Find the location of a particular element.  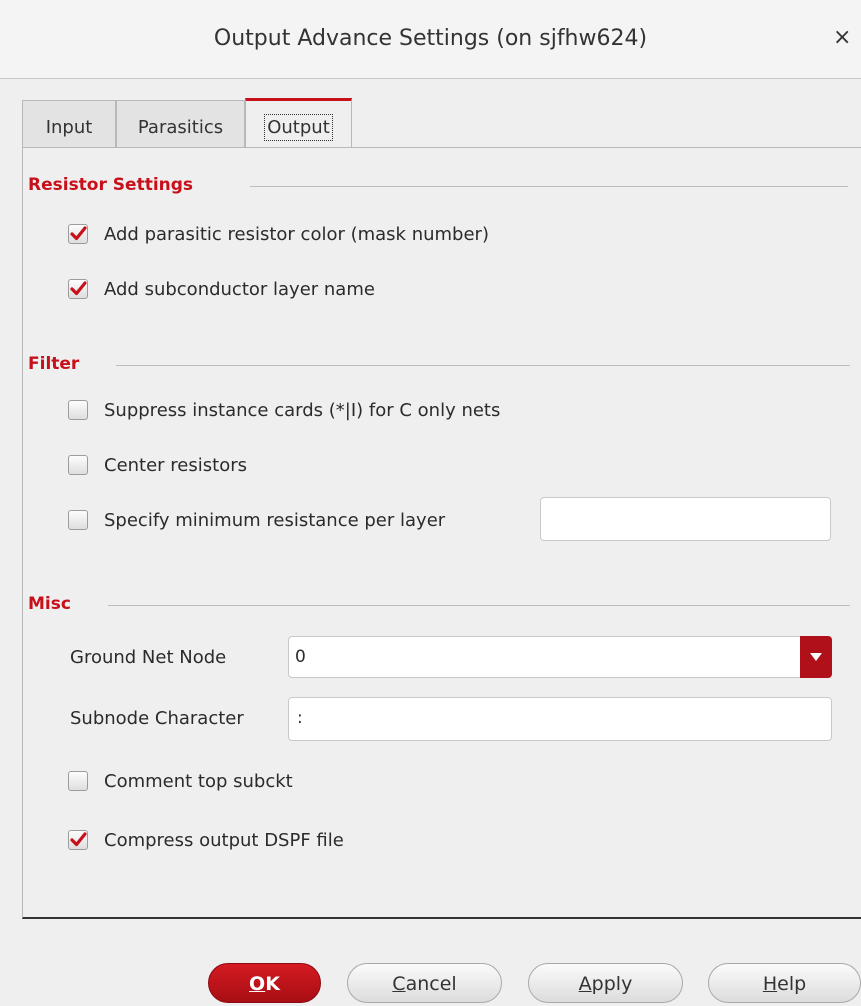

help-button: Help is located at coordinates (784, 983).